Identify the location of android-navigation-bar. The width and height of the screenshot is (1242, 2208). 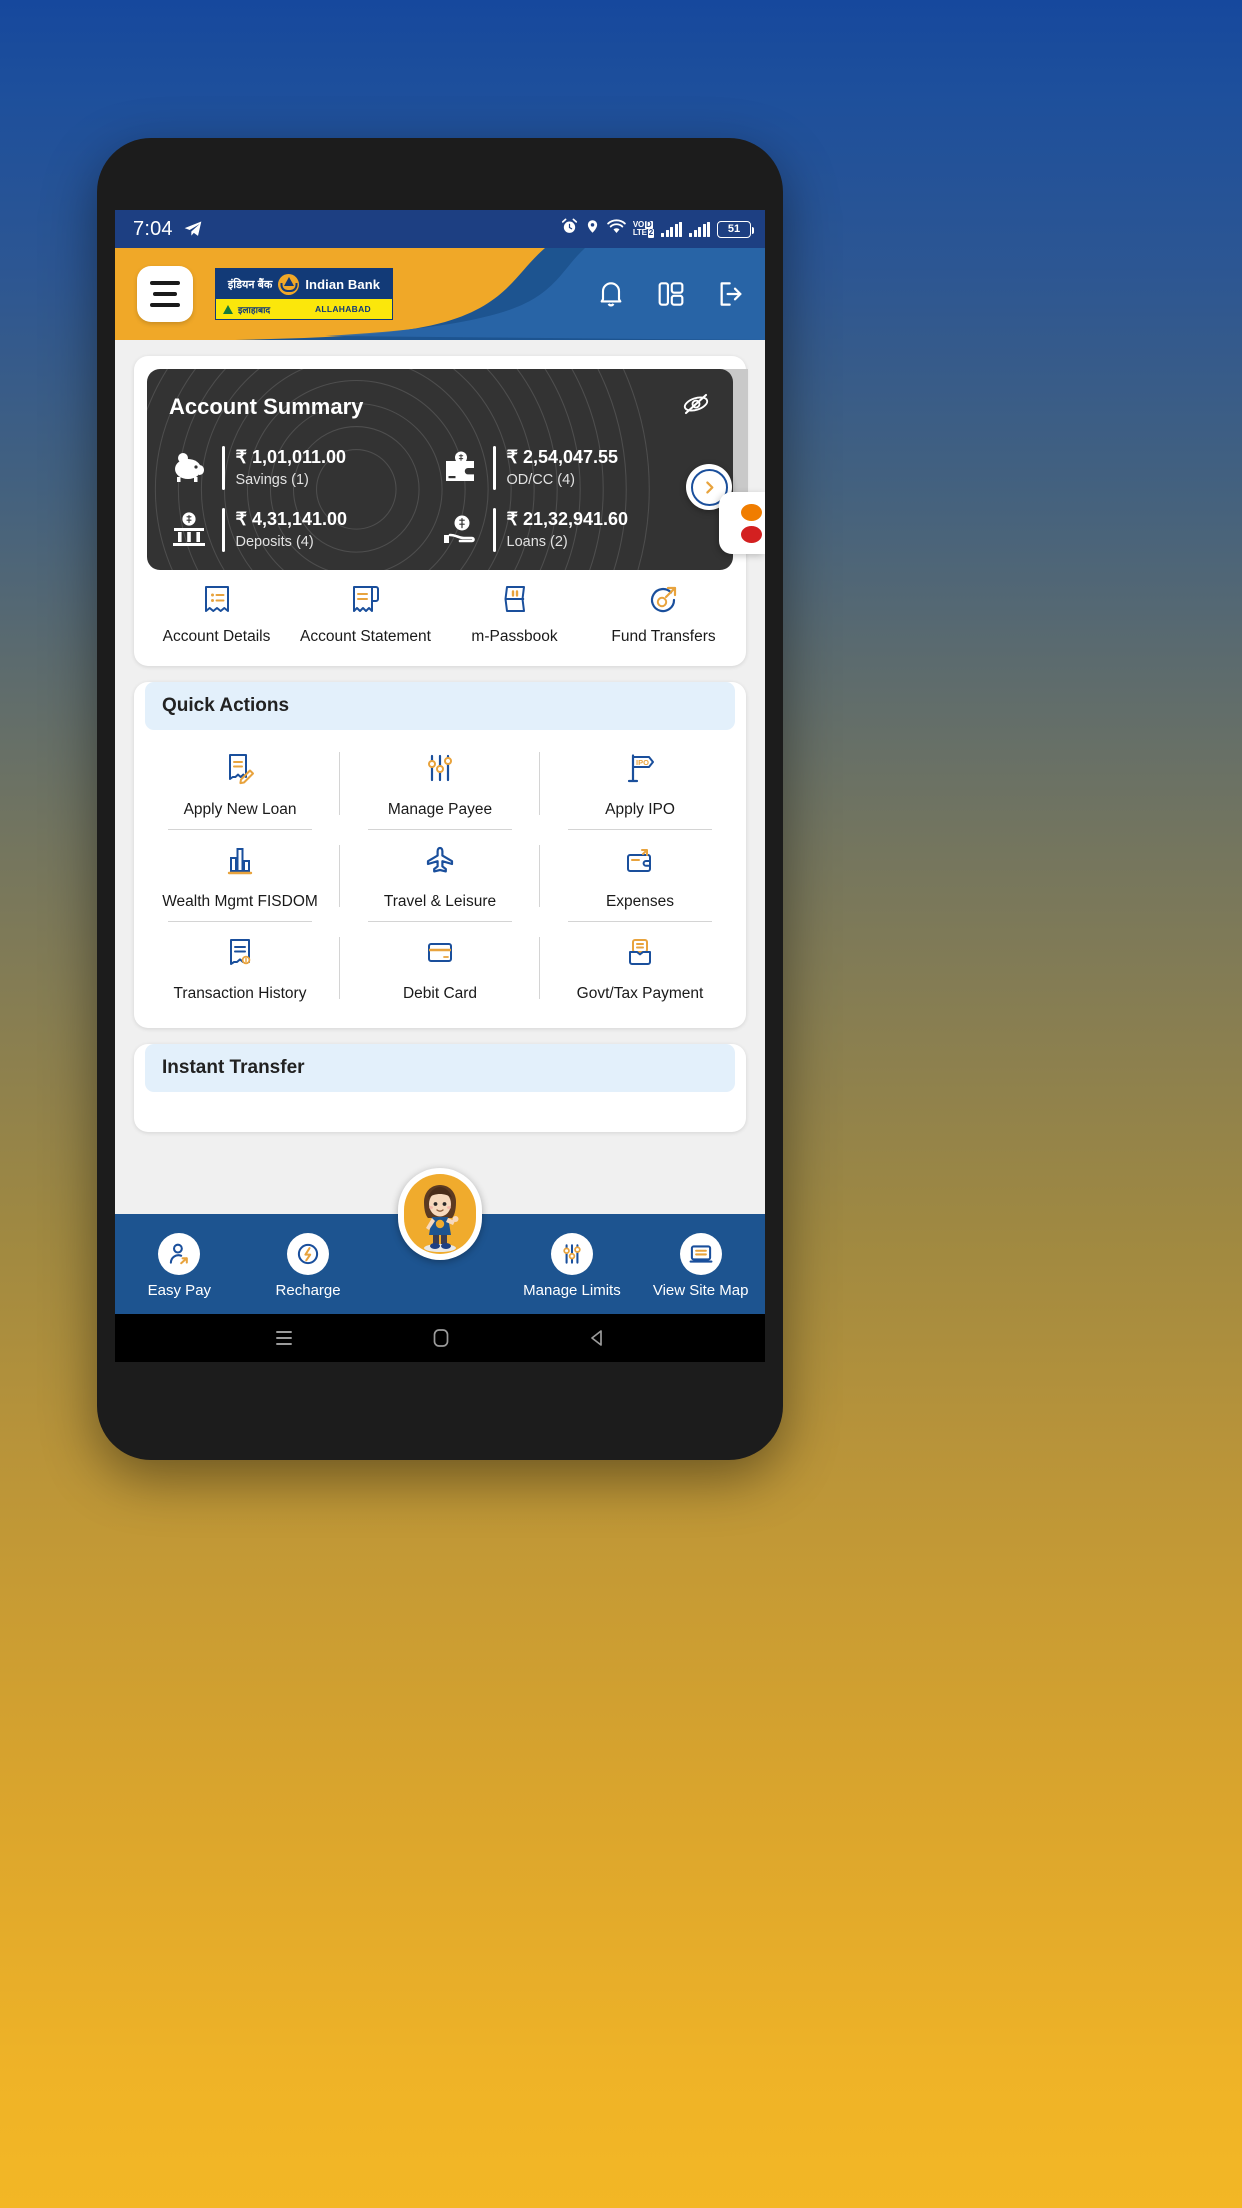
(440, 1338).